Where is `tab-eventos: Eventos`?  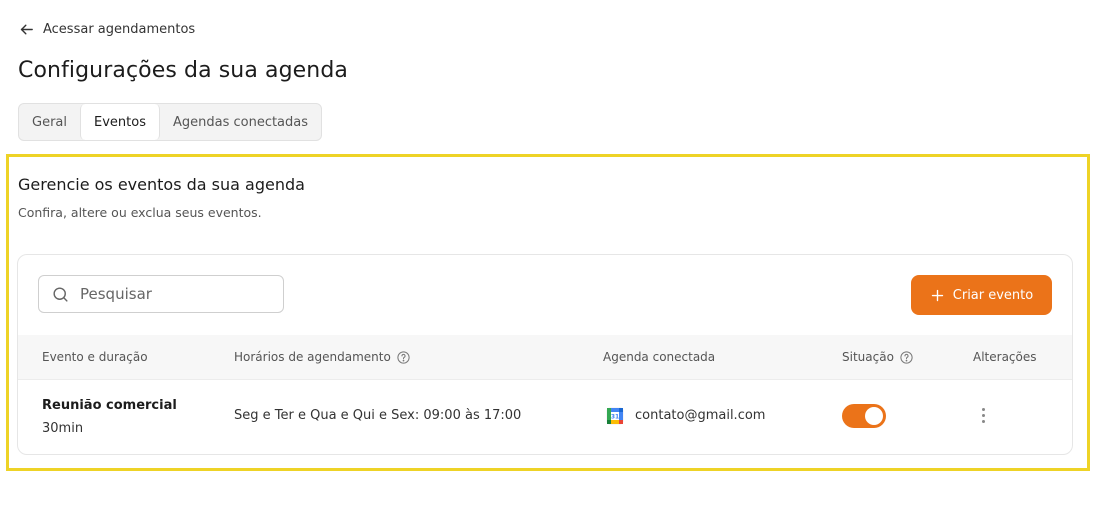
tab-eventos: Eventos is located at coordinates (120, 122).